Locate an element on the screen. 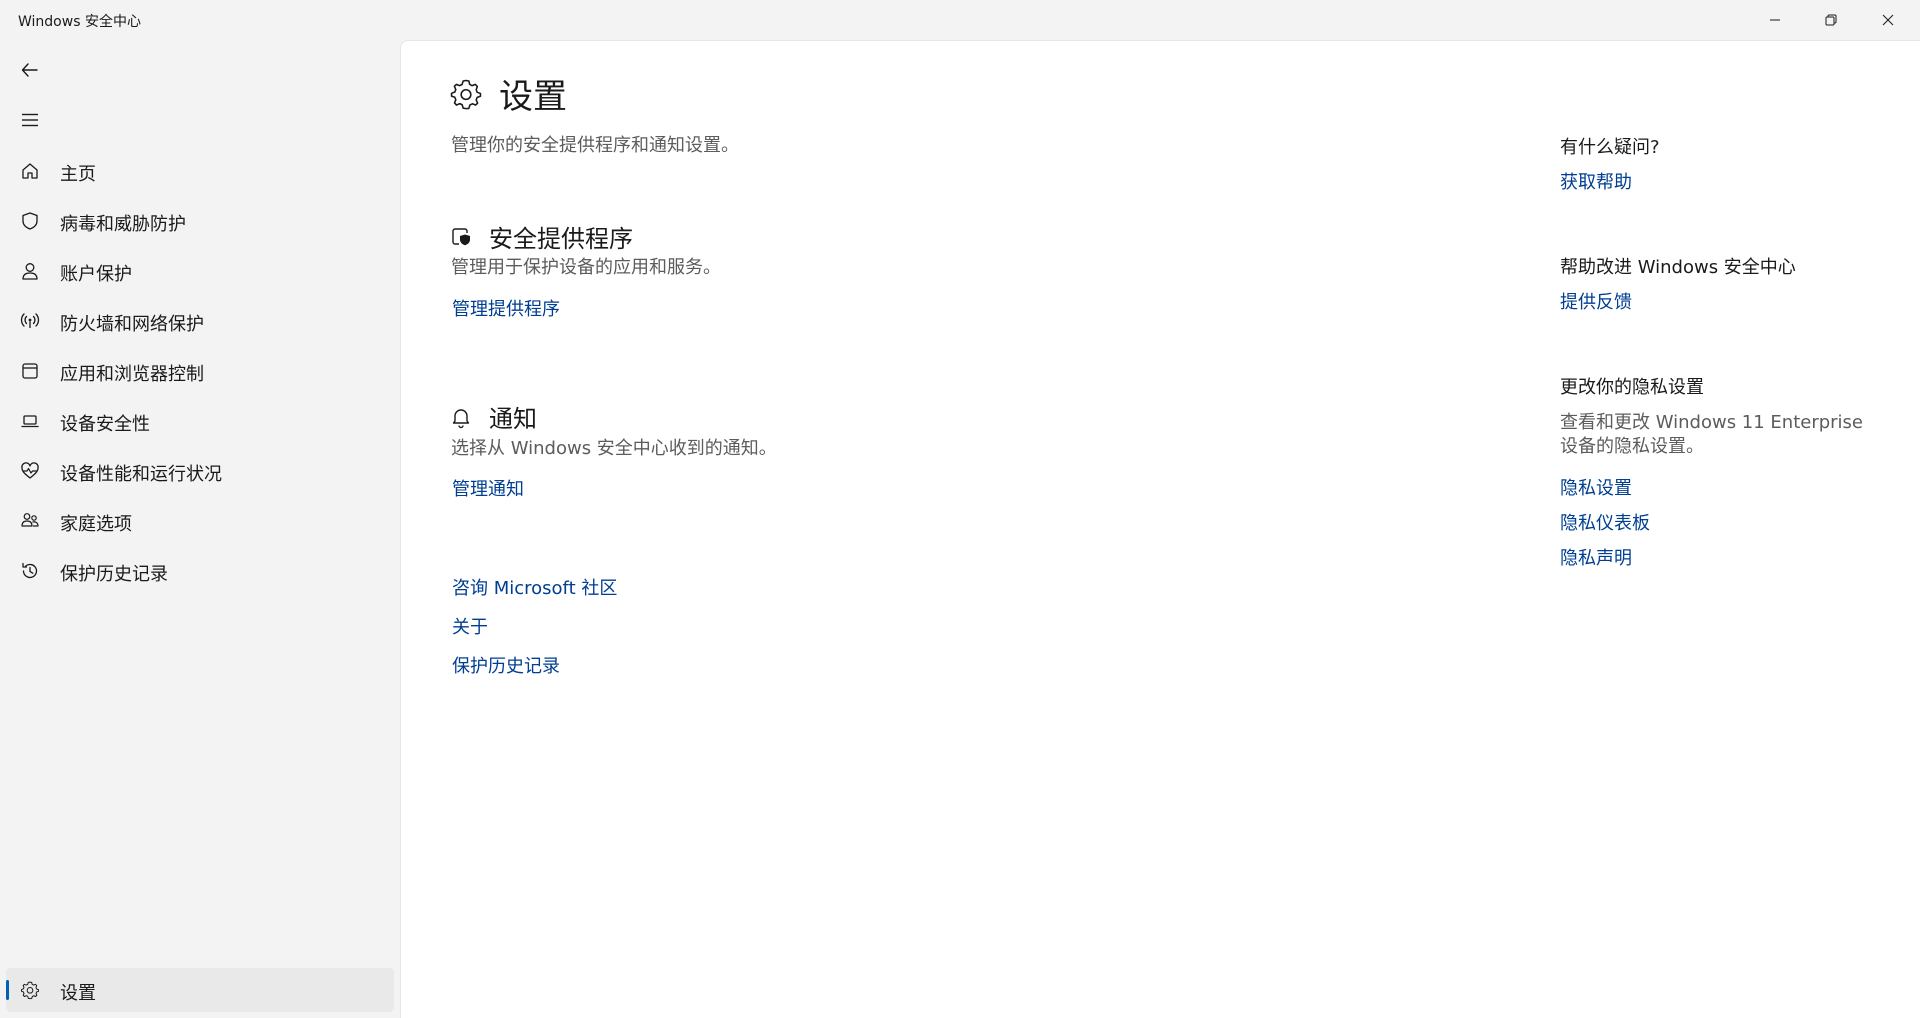  sidebar-item-label: 设备安全性 is located at coordinates (105, 424).